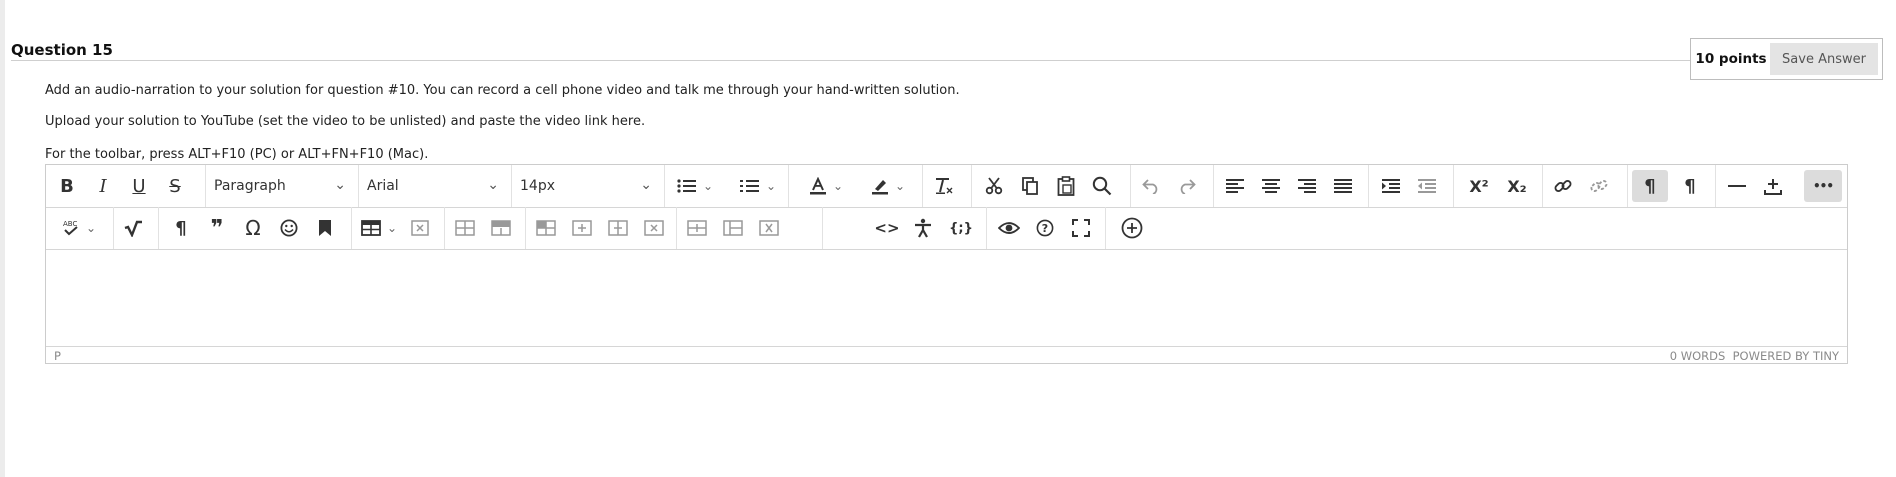  Describe the element at coordinates (537, 186) in the screenshot. I see `font-size-value: 14px` at that location.